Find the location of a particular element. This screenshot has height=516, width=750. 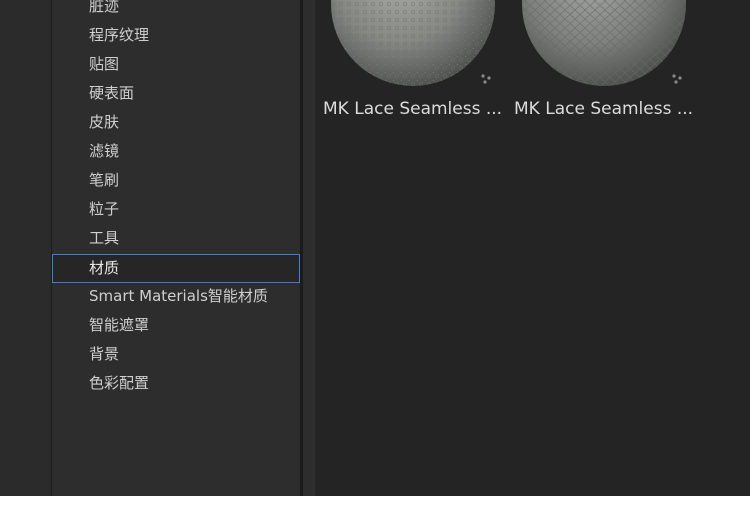

tree-item-label: 背景 is located at coordinates (104, 354).